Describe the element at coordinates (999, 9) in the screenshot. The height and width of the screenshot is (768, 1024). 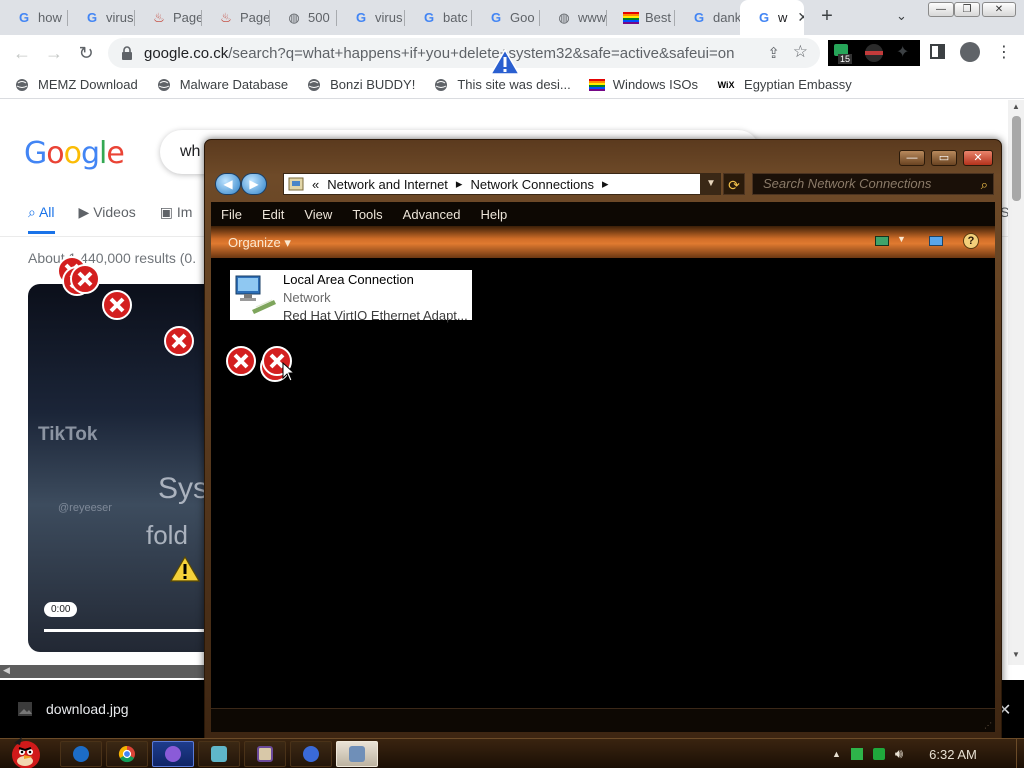
I see `close-window-button: ✕` at that location.